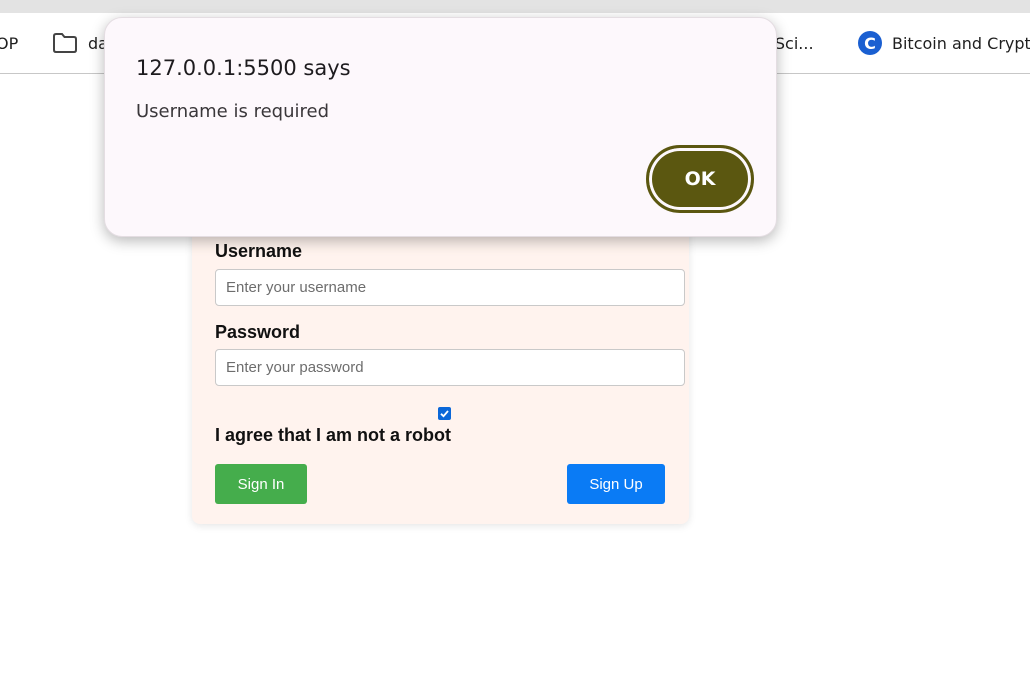 This screenshot has width=1030, height=678. What do you see at coordinates (80, 43) in the screenshot?
I see `bookmark-folder-da: da` at bounding box center [80, 43].